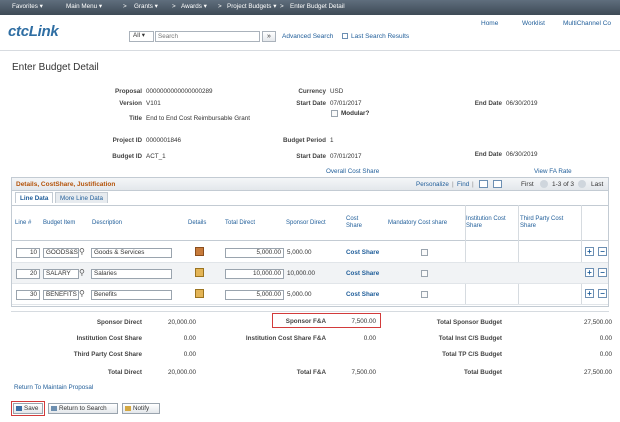 The height and width of the screenshot is (422, 620). Describe the element at coordinates (198, 118) in the screenshot. I see `title-value: End to End Cost Reimbursable Grant` at that location.